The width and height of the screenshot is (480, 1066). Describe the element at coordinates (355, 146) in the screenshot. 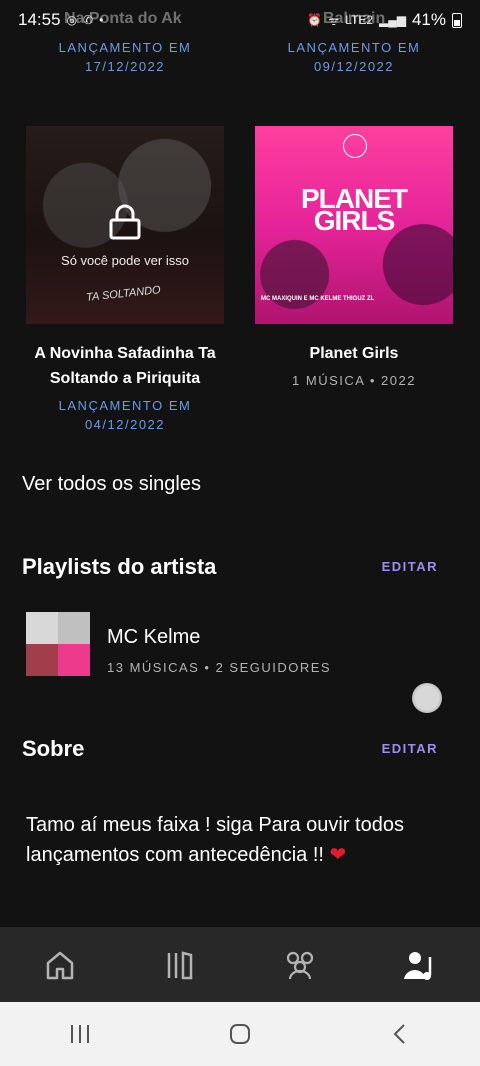

I see `label-logo` at that location.